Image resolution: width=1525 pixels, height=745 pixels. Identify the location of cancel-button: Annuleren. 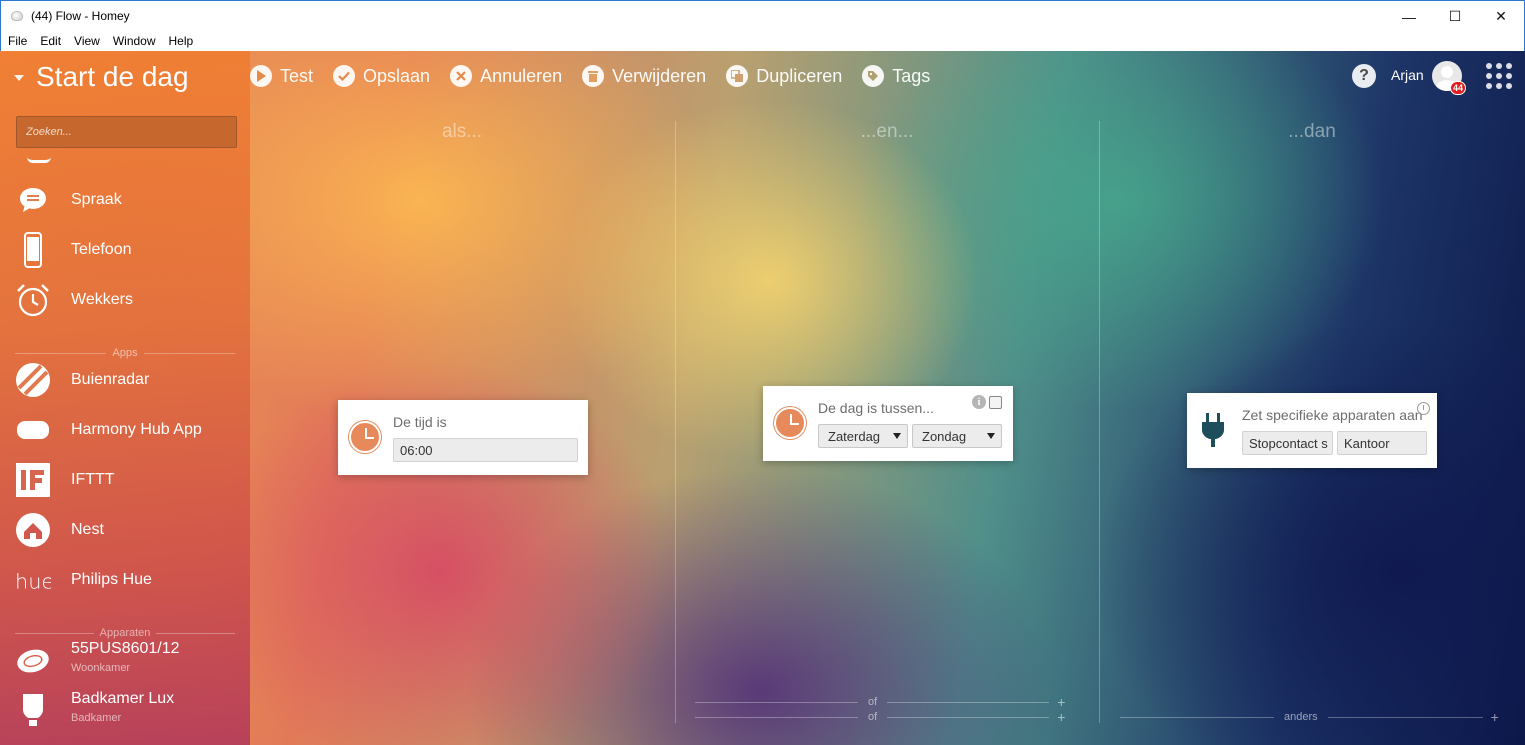
(506, 76).